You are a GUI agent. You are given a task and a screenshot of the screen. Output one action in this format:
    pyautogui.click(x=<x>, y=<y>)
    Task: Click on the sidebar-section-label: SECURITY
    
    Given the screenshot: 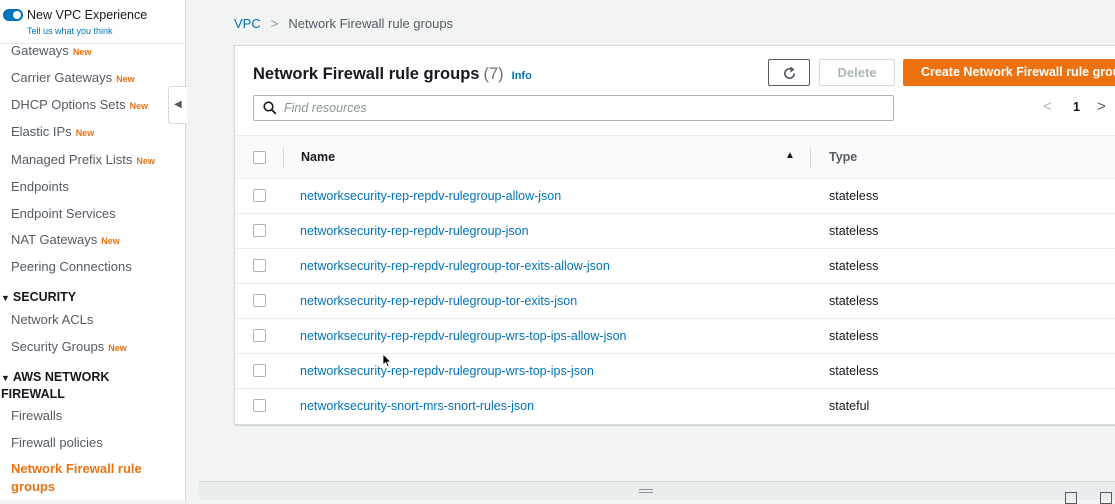 What is the action you would take?
    pyautogui.click(x=44, y=297)
    